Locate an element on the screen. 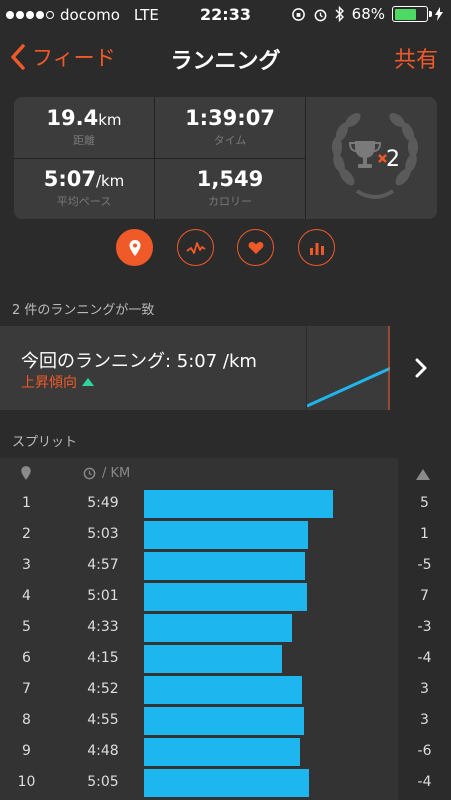 The height and width of the screenshot is (800, 451). pace-label: 平均ペース is located at coordinates (84, 201).